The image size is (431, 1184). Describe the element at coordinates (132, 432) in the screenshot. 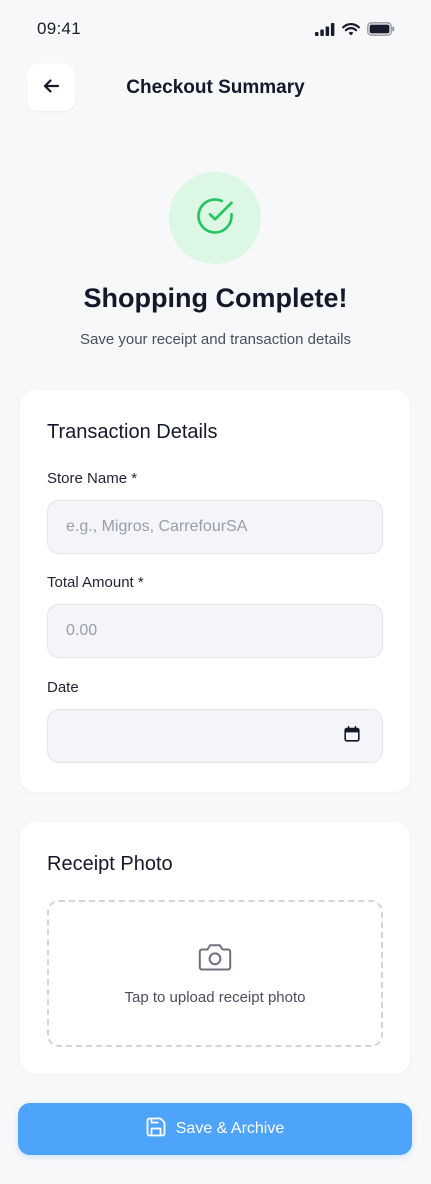

I see `transaction-details-title: Transaction Details` at that location.